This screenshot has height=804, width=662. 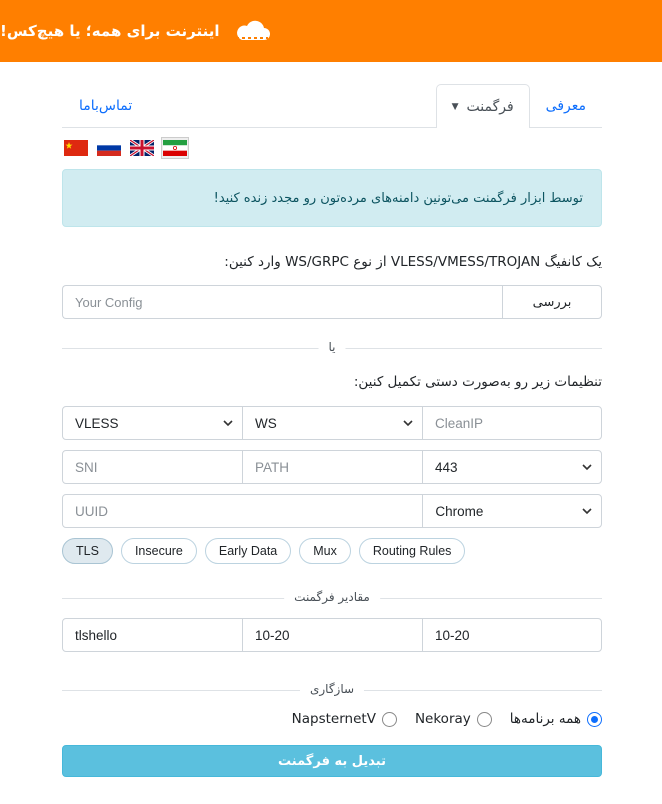 I want to click on mux-toggle: Mux, so click(x=325, y=551).